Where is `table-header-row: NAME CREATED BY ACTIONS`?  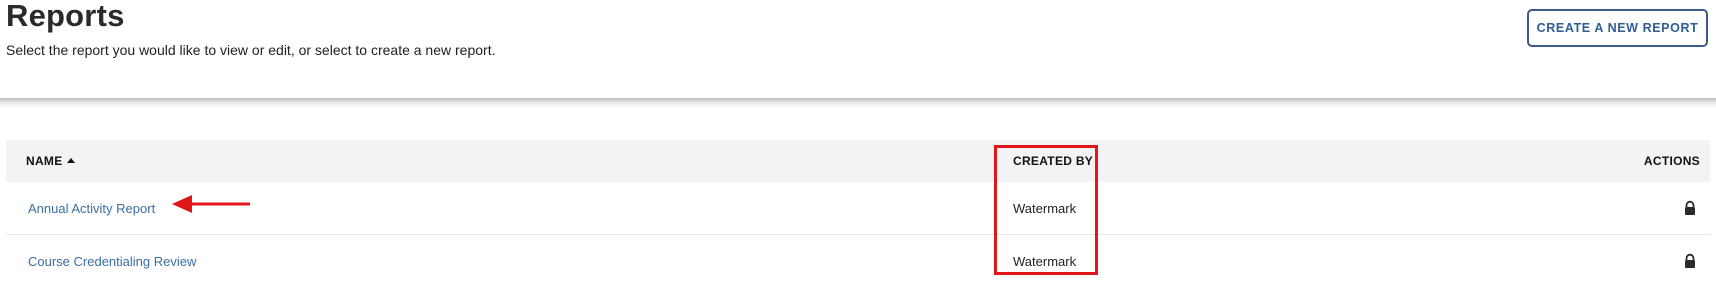 table-header-row: NAME CREATED BY ACTIONS is located at coordinates (858, 161).